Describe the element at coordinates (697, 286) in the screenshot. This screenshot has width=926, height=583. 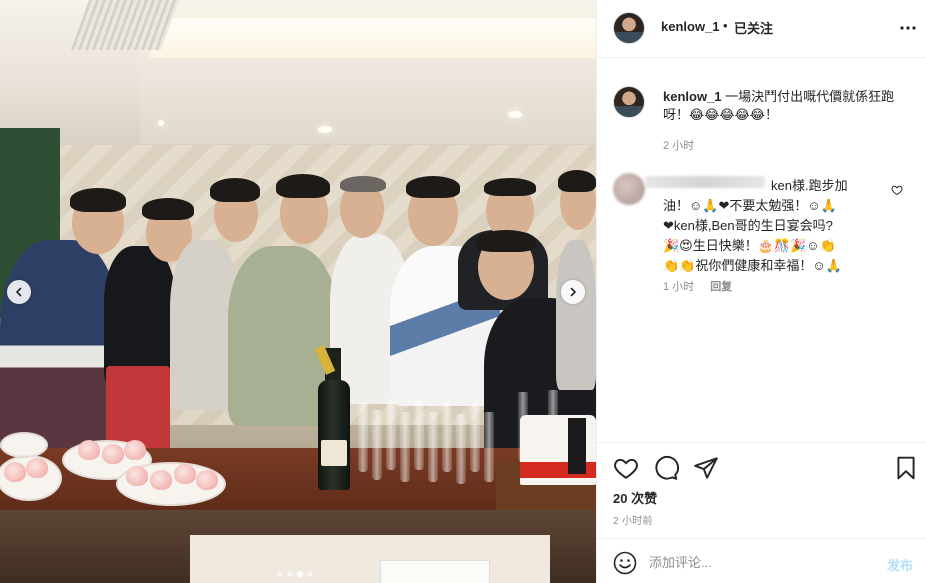
I see `comment-meta-row: 1 小时 回复` at that location.